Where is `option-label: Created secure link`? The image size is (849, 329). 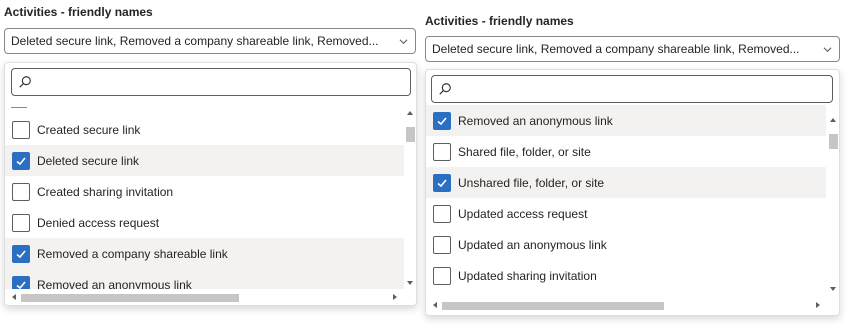
option-label: Created secure link is located at coordinates (89, 129).